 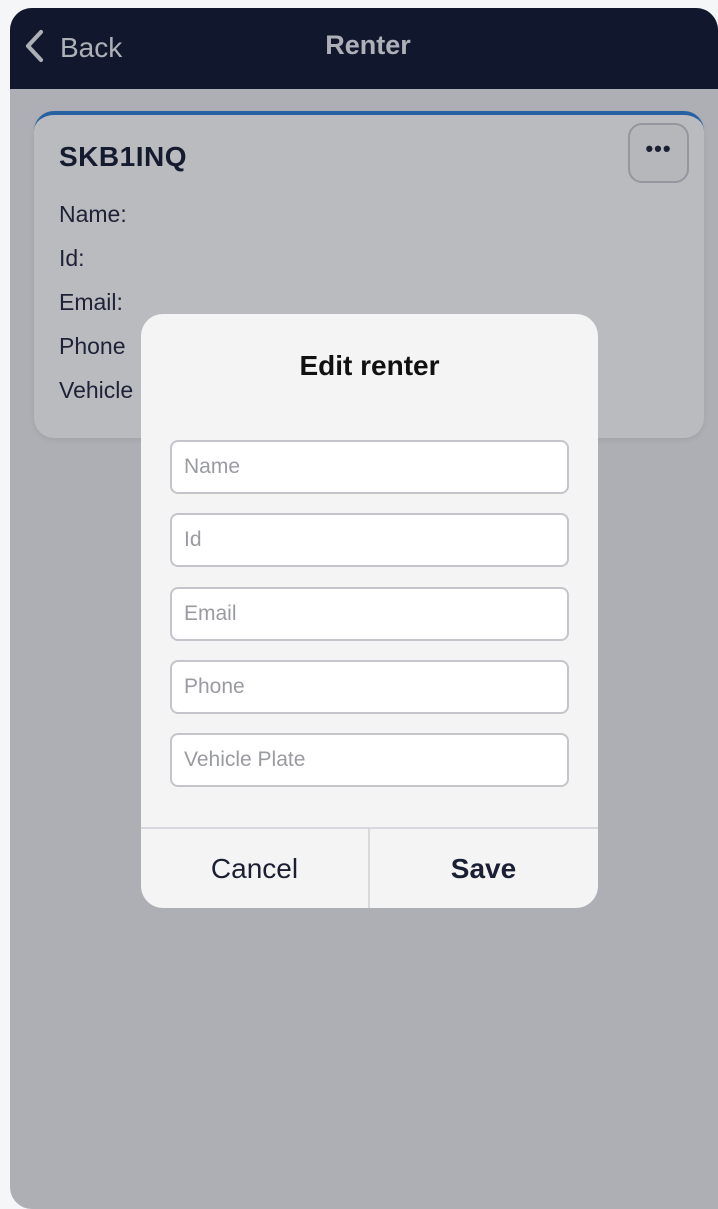 What do you see at coordinates (254, 868) in the screenshot?
I see `cancel-button: Cancel` at bounding box center [254, 868].